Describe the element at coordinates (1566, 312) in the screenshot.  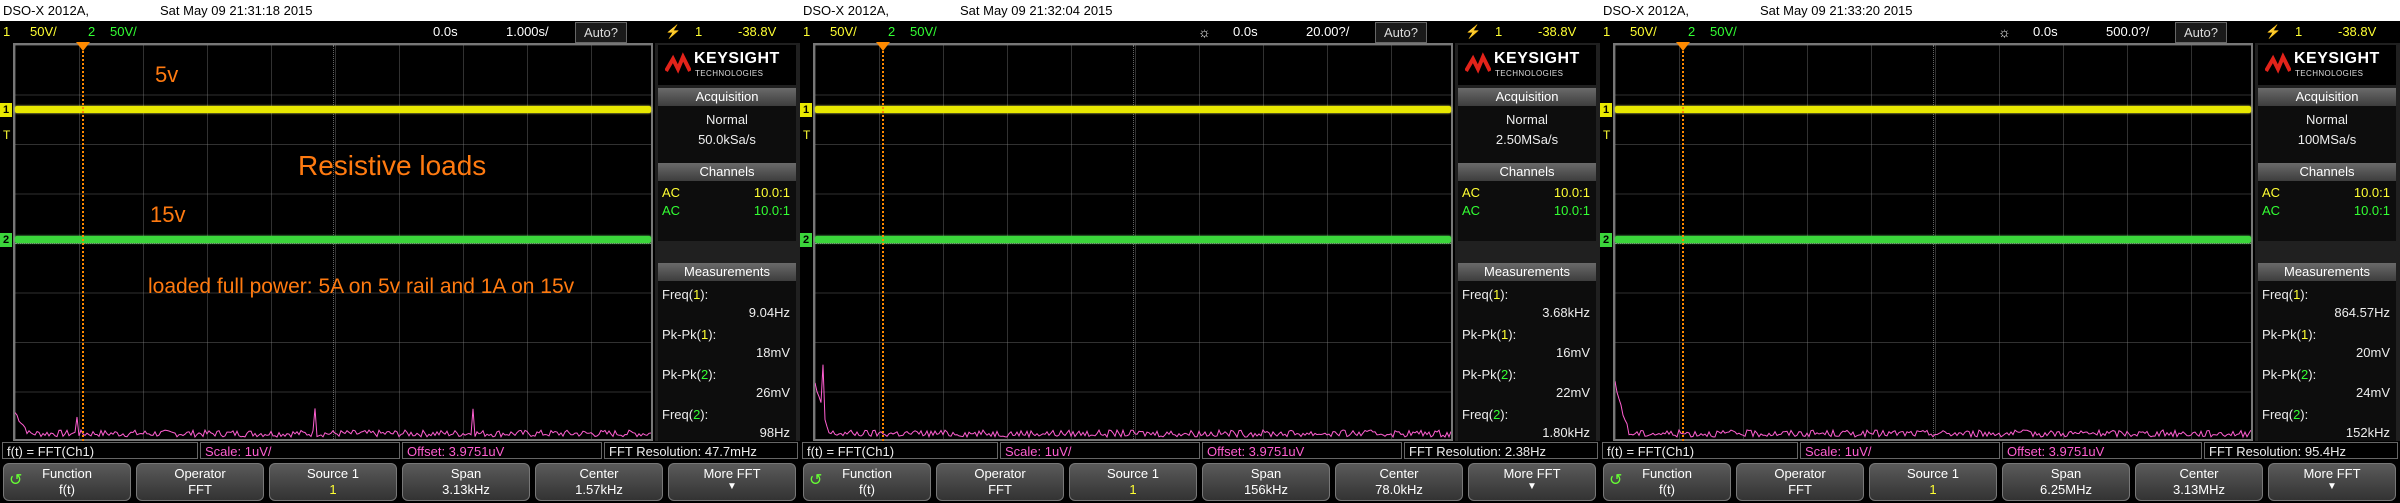
I see `measurement-value: 3.68kHz` at that location.